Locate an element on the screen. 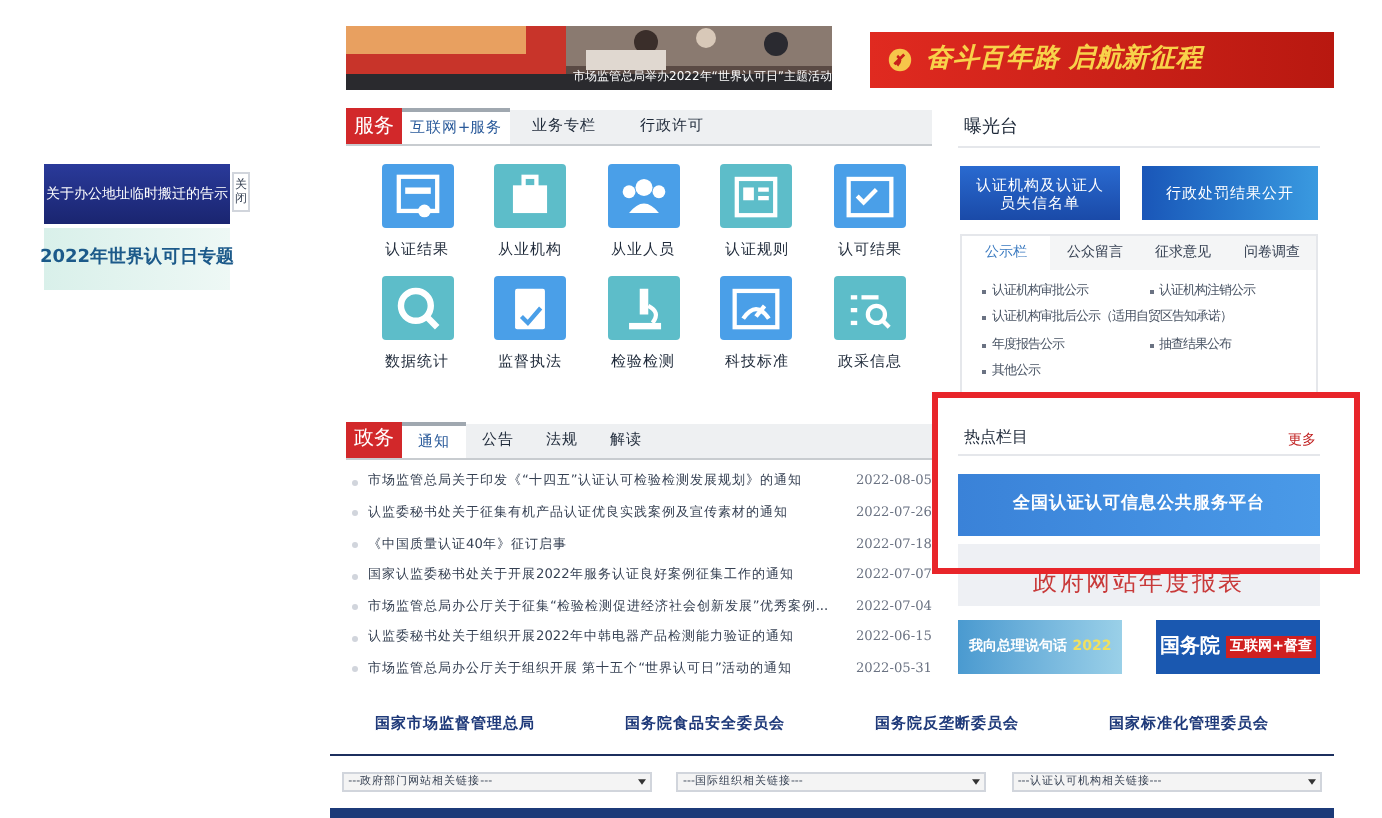  emblem-icon is located at coordinates (900, 60).